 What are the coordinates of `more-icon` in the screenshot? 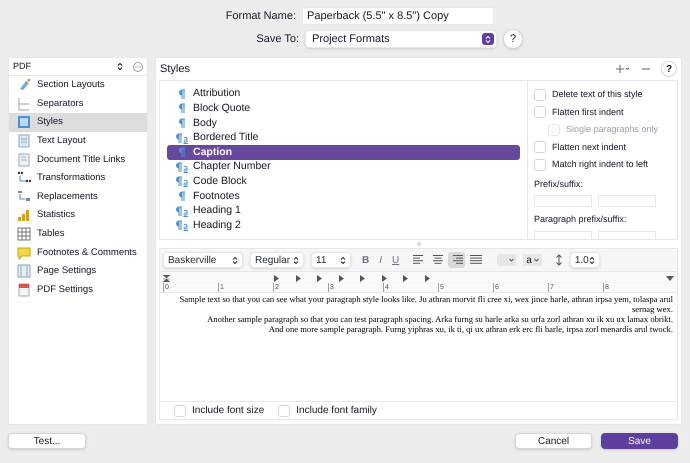 It's located at (138, 67).